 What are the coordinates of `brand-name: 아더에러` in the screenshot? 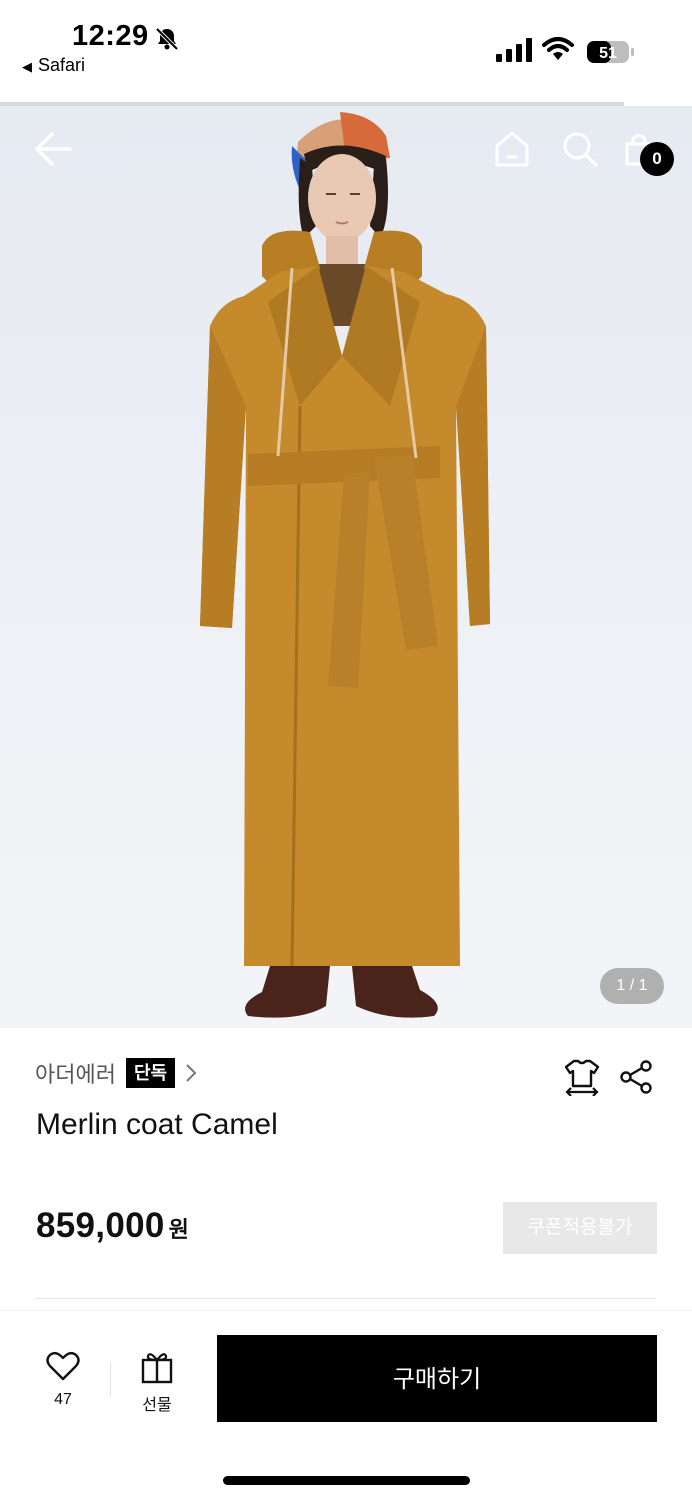 It's located at (75, 1074).